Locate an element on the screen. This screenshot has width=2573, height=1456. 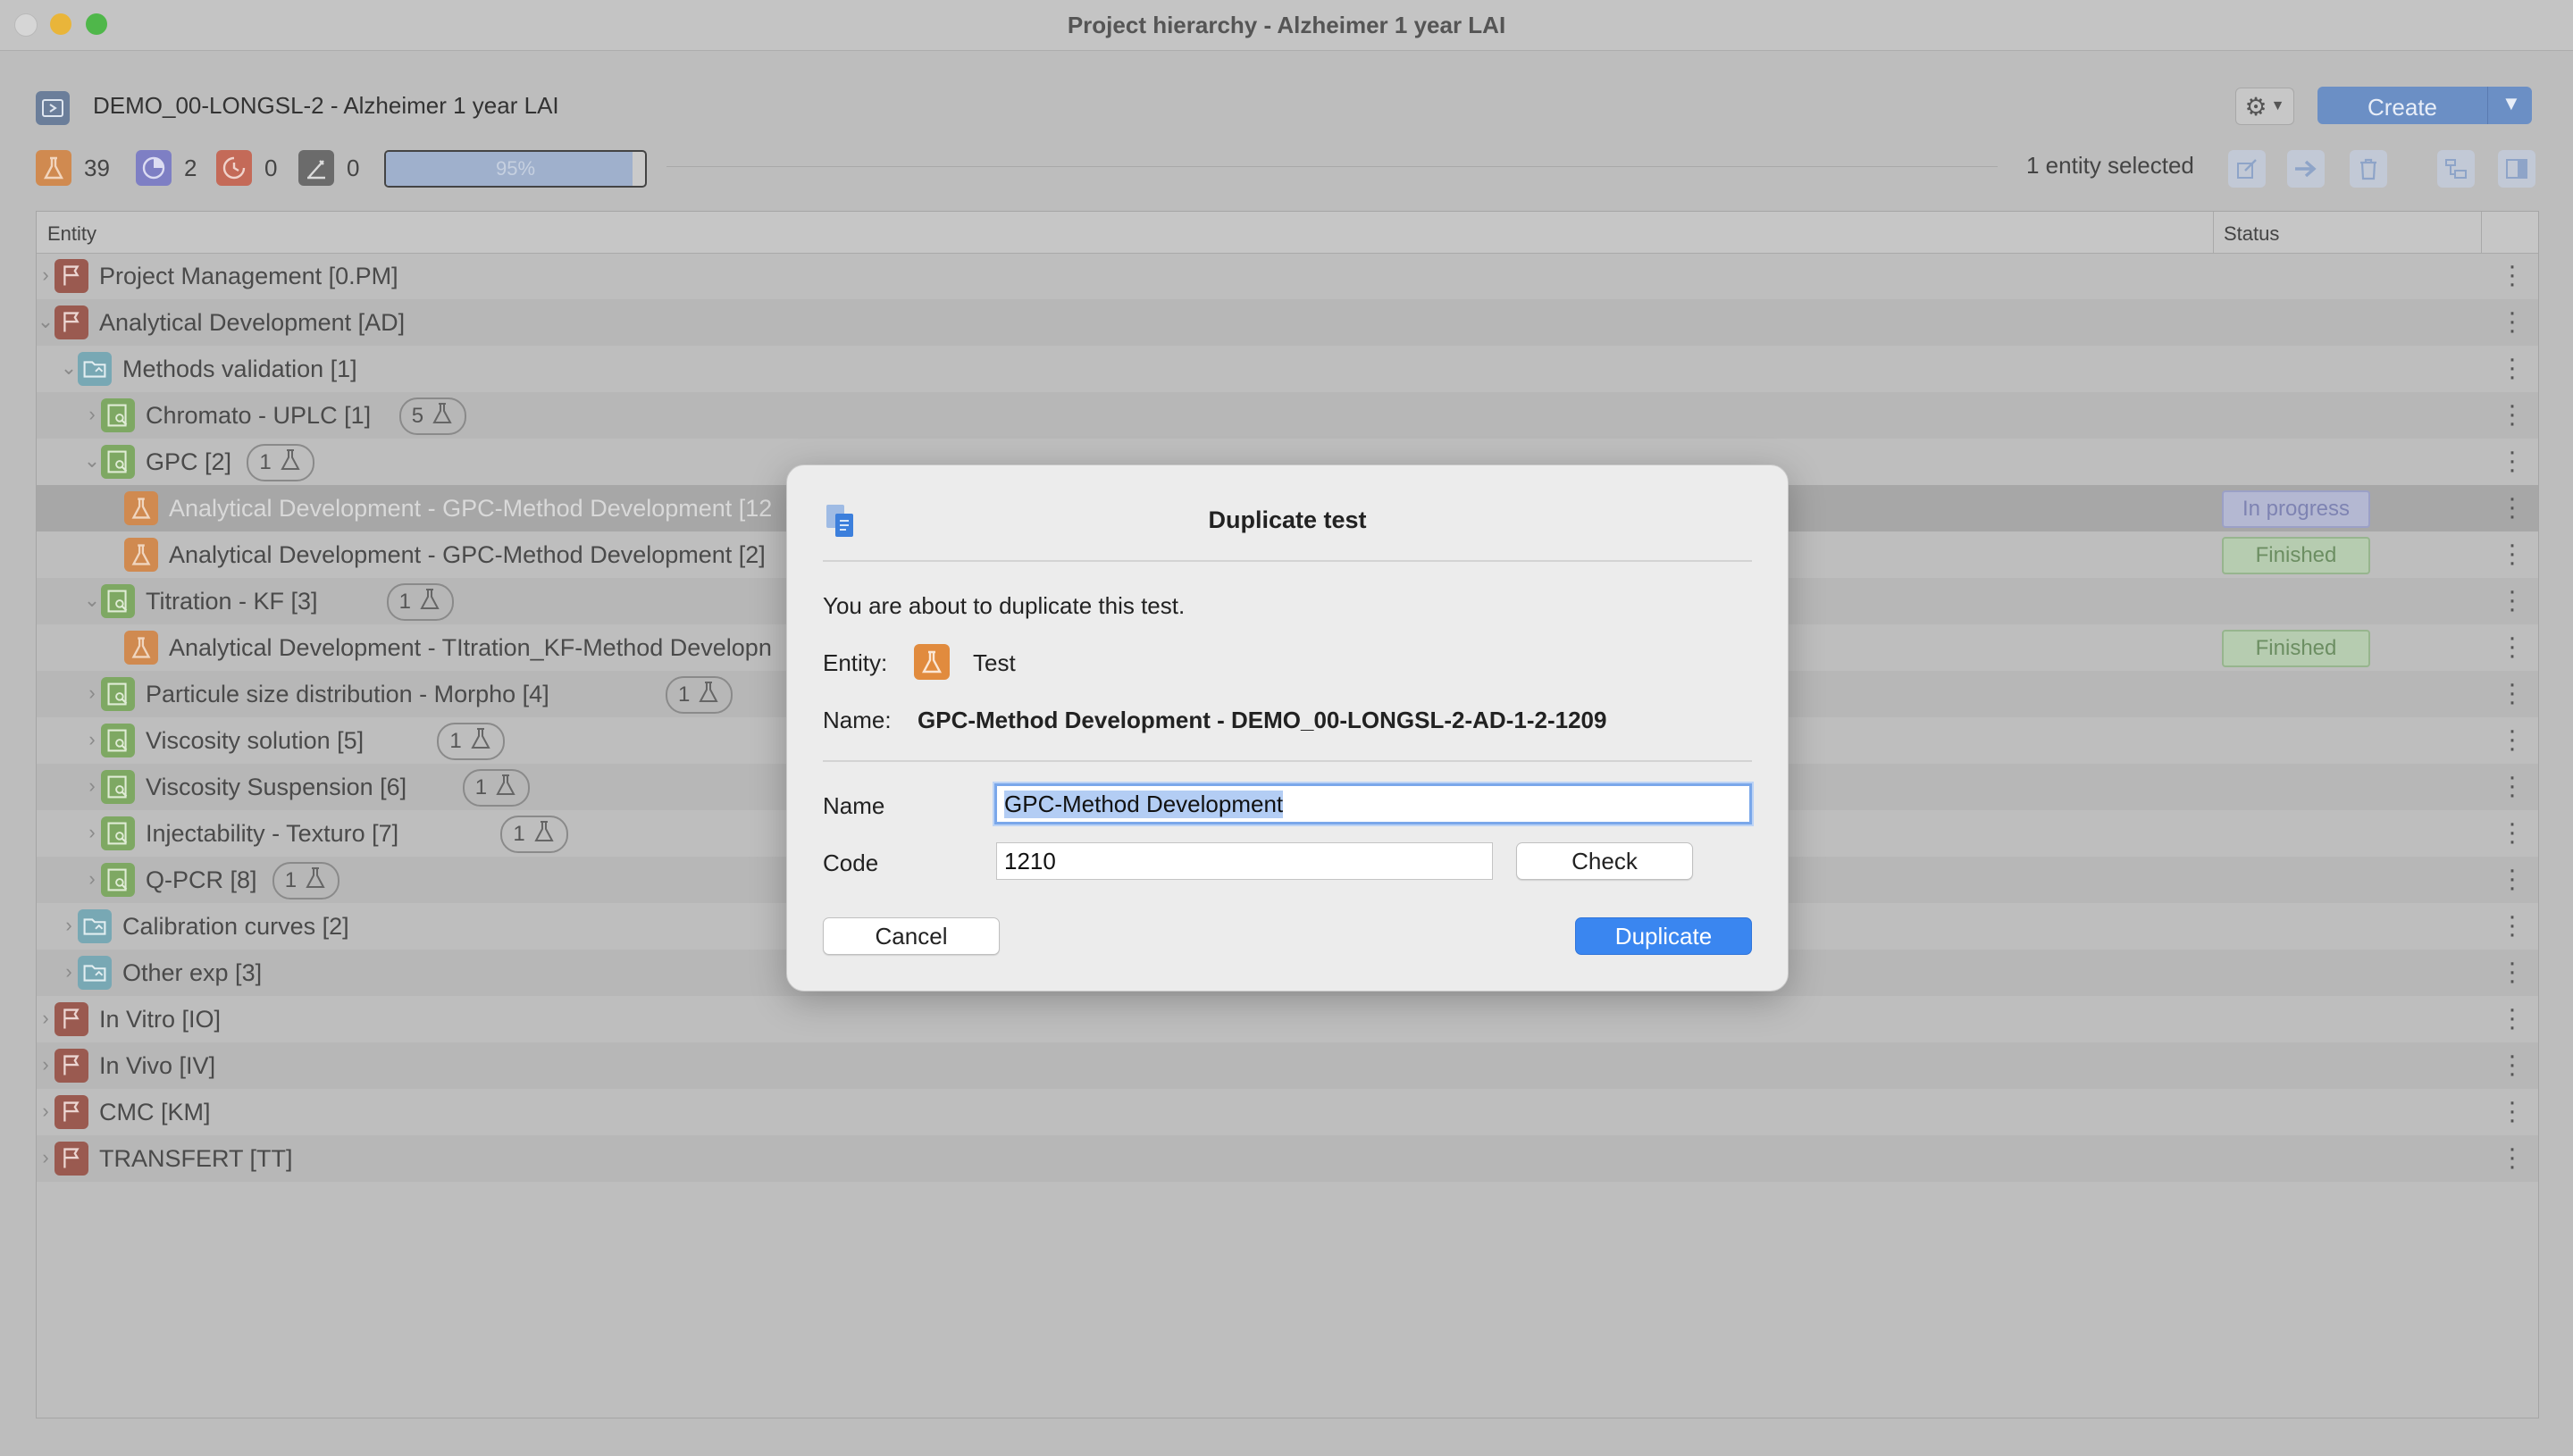
toolbar-divider is located at coordinates (1332, 166).